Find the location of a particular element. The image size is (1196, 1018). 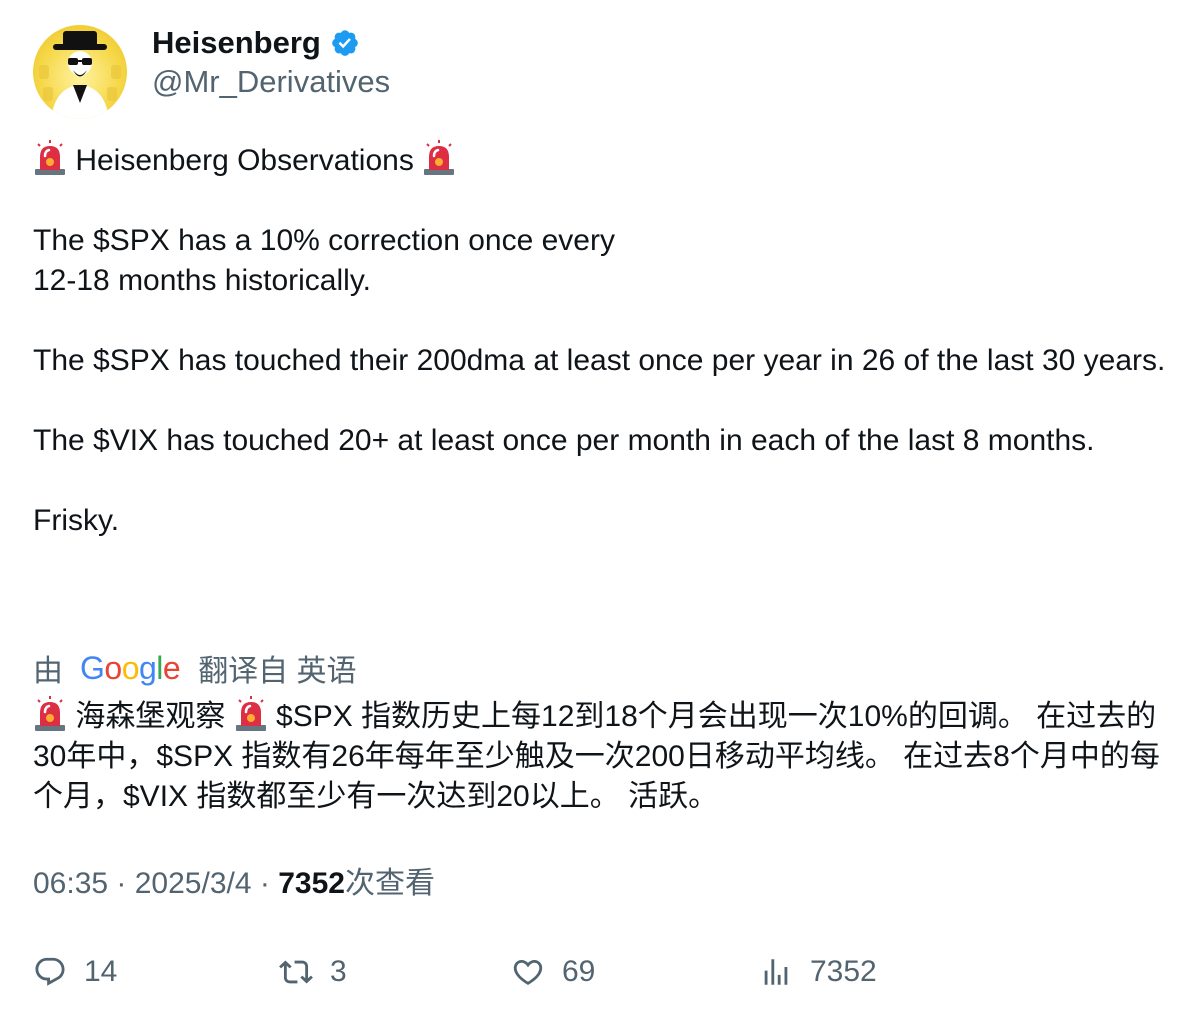

author-names: Heisenberg @Mr_Derivatives is located at coordinates (271, 63).